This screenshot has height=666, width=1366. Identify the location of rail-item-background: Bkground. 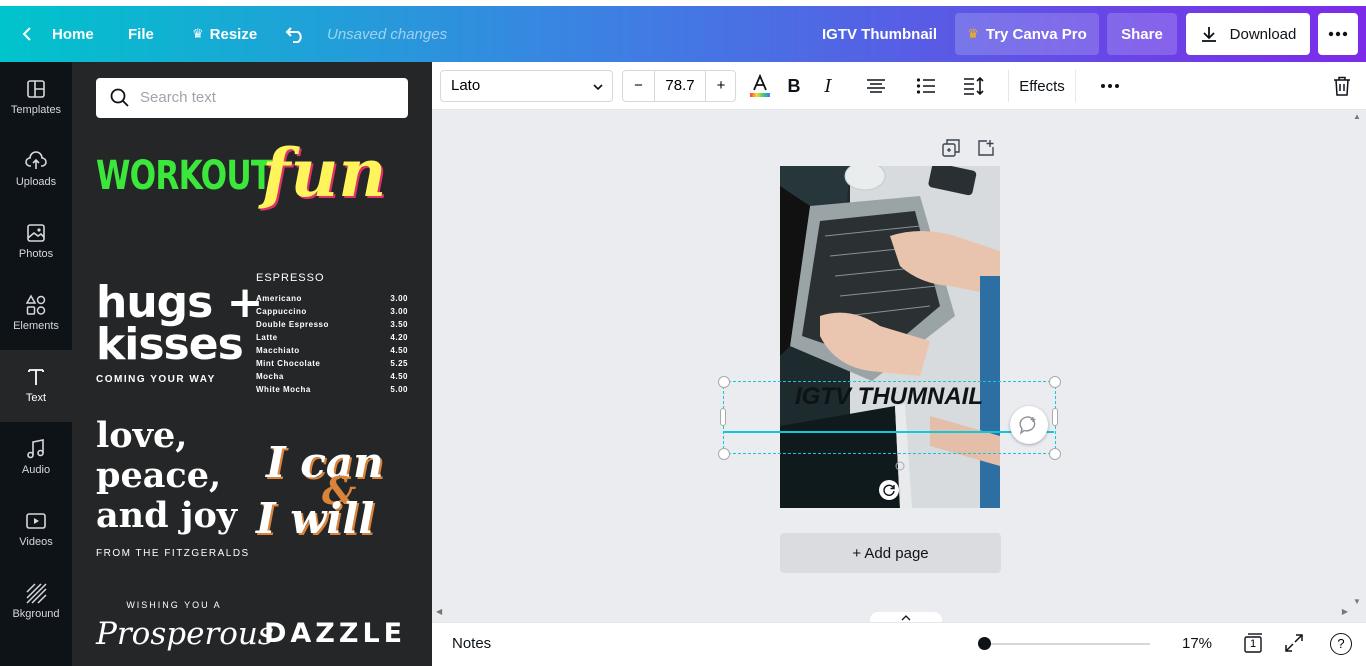
(36, 602).